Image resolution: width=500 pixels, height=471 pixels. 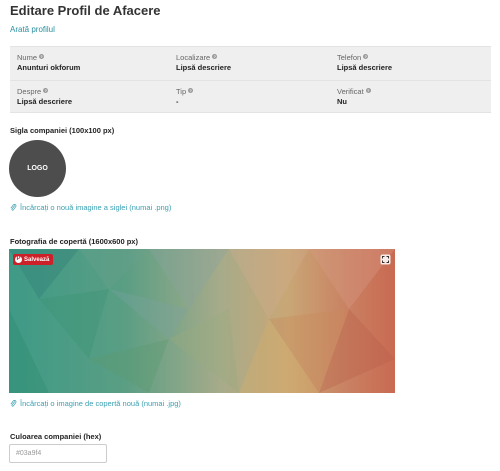 I want to click on info-label: Tip, so click(x=181, y=91).